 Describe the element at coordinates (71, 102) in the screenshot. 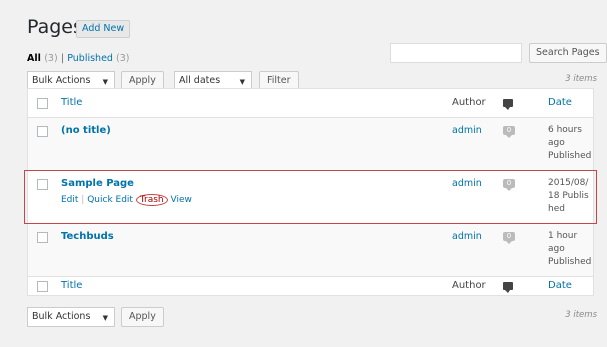

I see `column-title-header: Title` at that location.